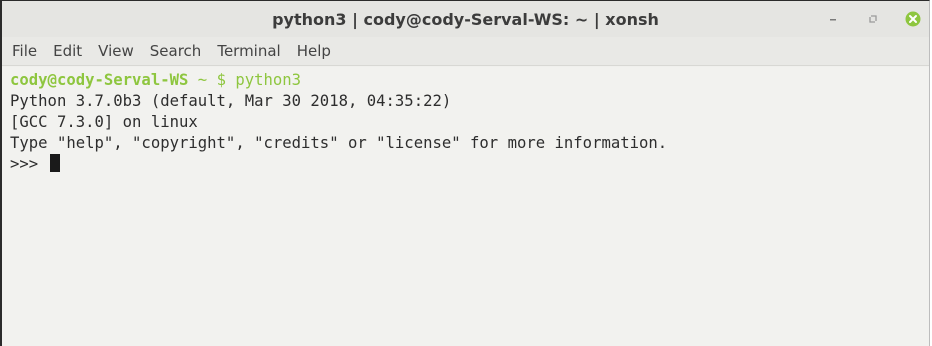 The height and width of the screenshot is (346, 932). I want to click on prompt-user: cody@cody-Serval-WS, so click(99, 80).